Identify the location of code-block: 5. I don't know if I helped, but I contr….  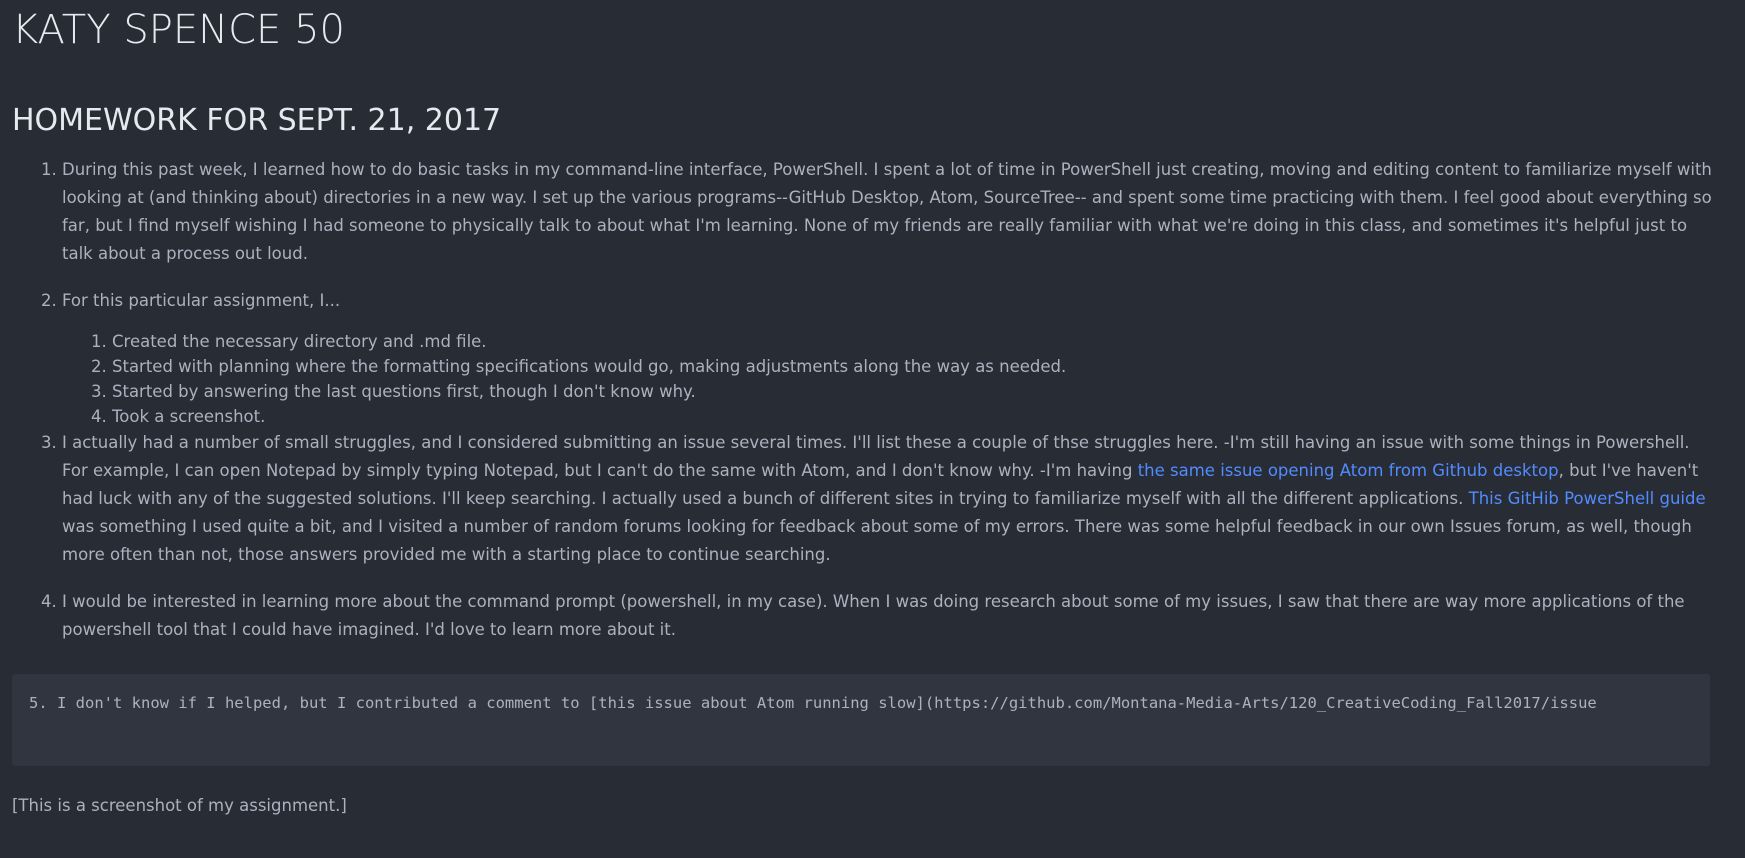
(861, 720).